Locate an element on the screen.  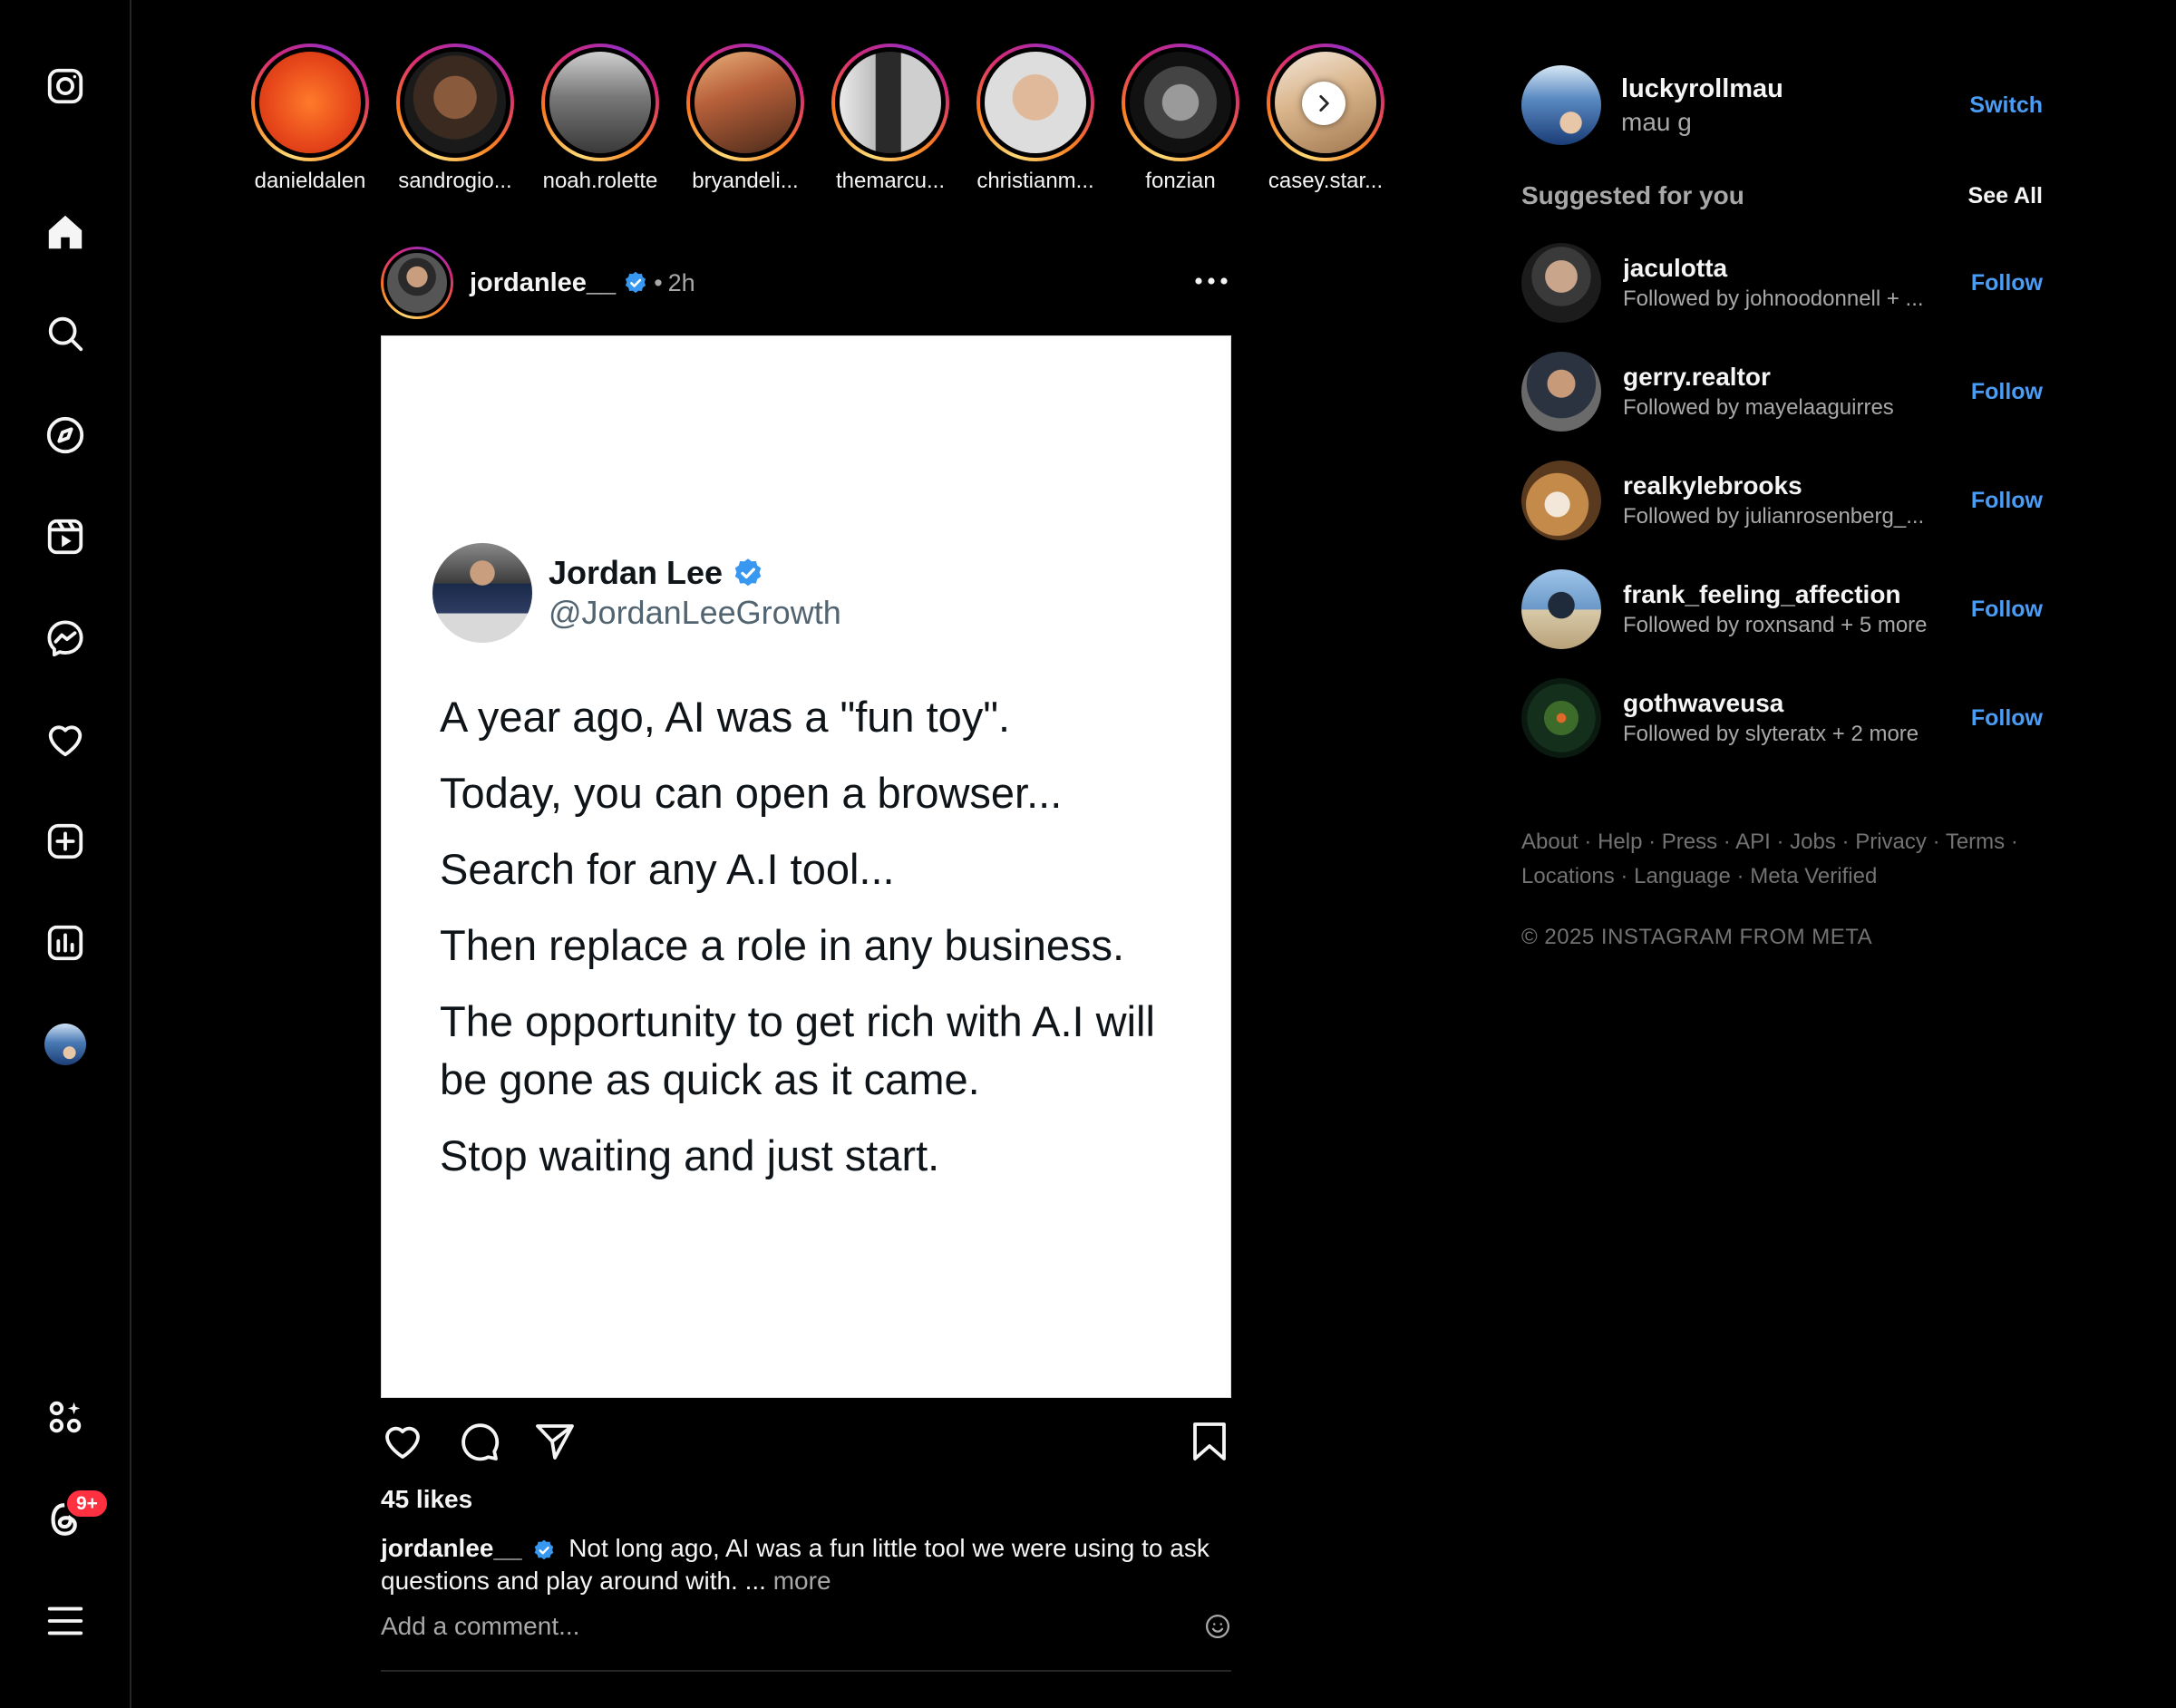
story-avatar is located at coordinates (890, 102).